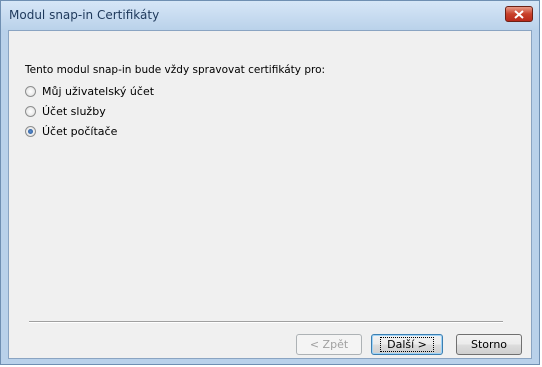 This screenshot has width=542, height=367. I want to click on radio-service-account: Účet služby, so click(65, 111).